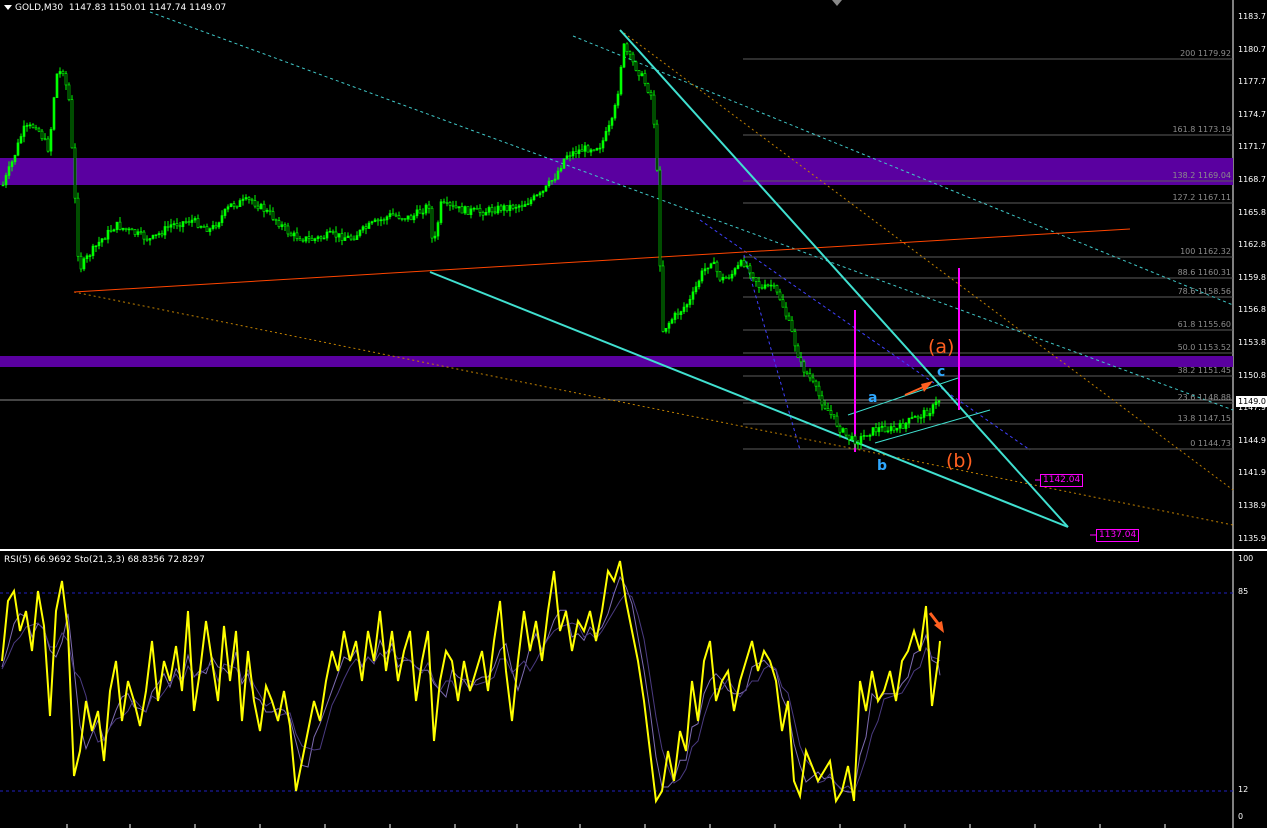 The image size is (1267, 828). I want to click on chart-shift-marker-icon, so click(837, 3).